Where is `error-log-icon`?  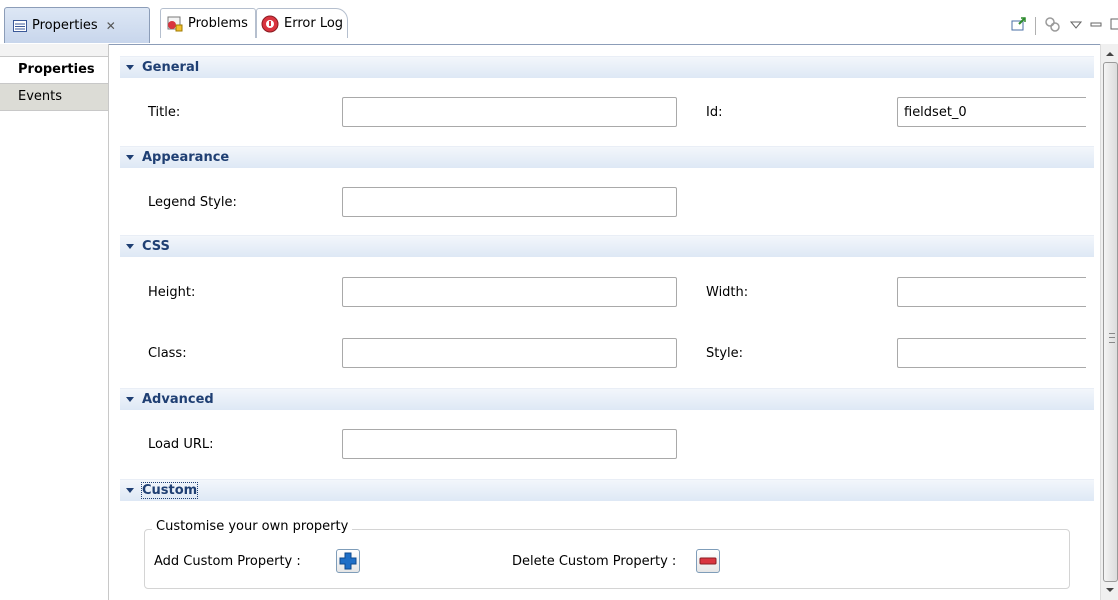
error-log-icon is located at coordinates (270, 24).